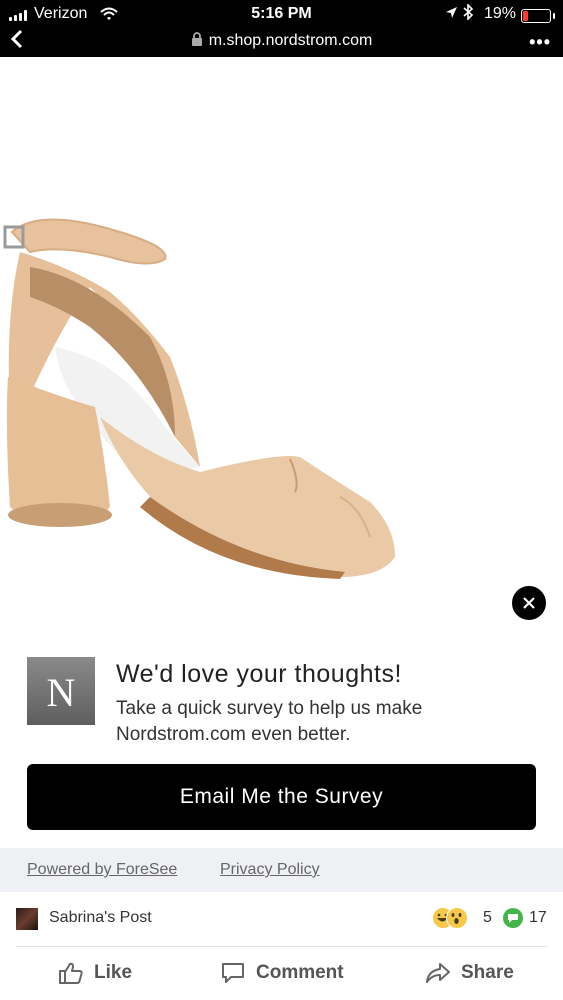 This screenshot has width=563, height=1000. Describe the element at coordinates (468, 13) in the screenshot. I see `bluetooth-icon` at that location.